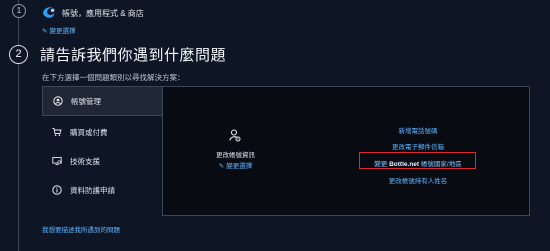 Image resolution: width=550 pixels, height=251 pixels. I want to click on category-label: 購買或付費, so click(89, 132).